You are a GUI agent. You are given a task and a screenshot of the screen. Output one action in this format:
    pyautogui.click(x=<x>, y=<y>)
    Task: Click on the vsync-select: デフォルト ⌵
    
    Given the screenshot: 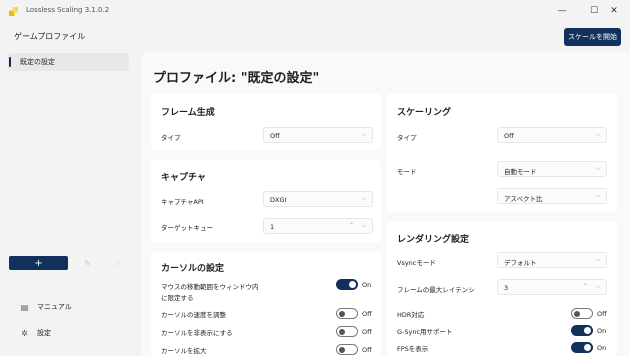 What is the action you would take?
    pyautogui.click(x=552, y=260)
    